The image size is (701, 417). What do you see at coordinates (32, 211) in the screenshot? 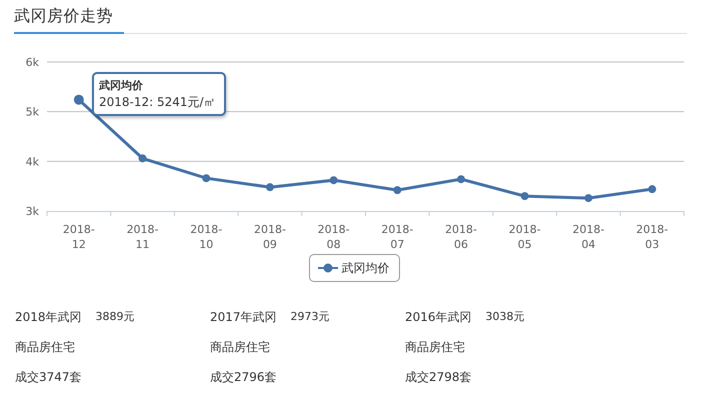
I see `y-tick-label: 3k` at bounding box center [32, 211].